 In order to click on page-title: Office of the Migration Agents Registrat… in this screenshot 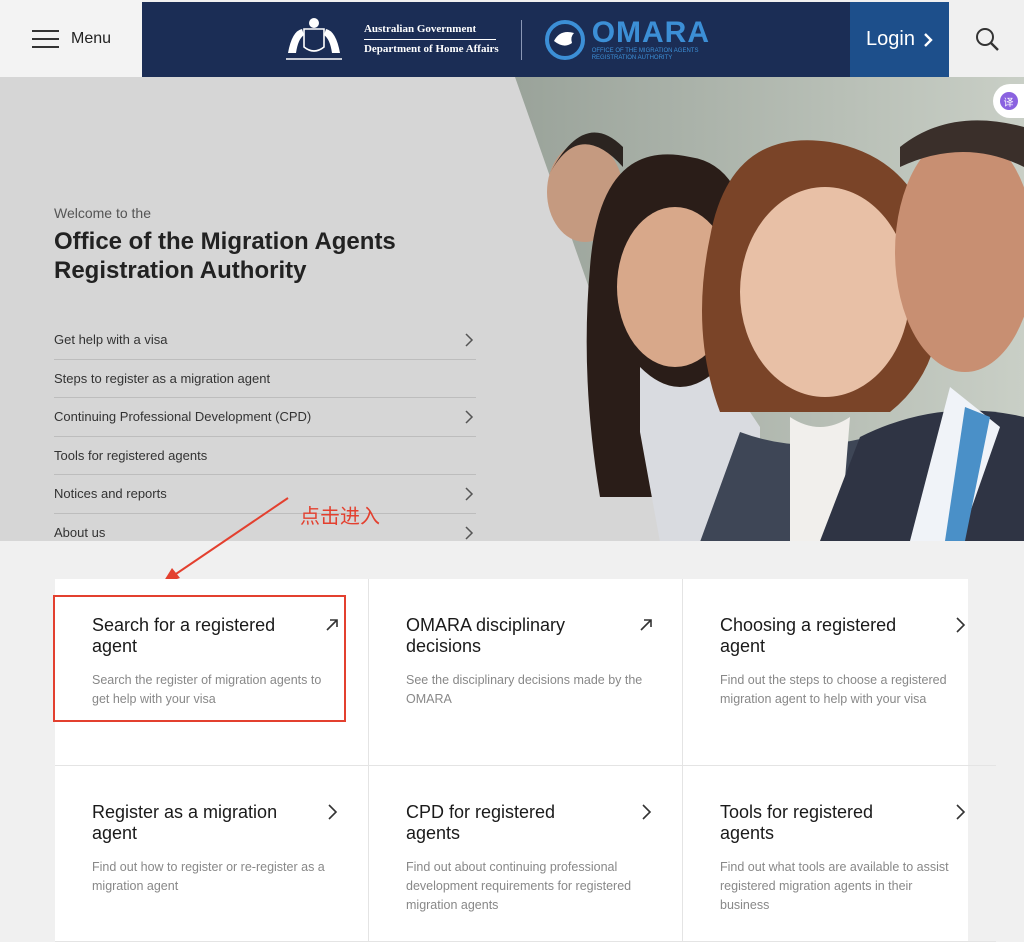, I will do `click(225, 256)`.